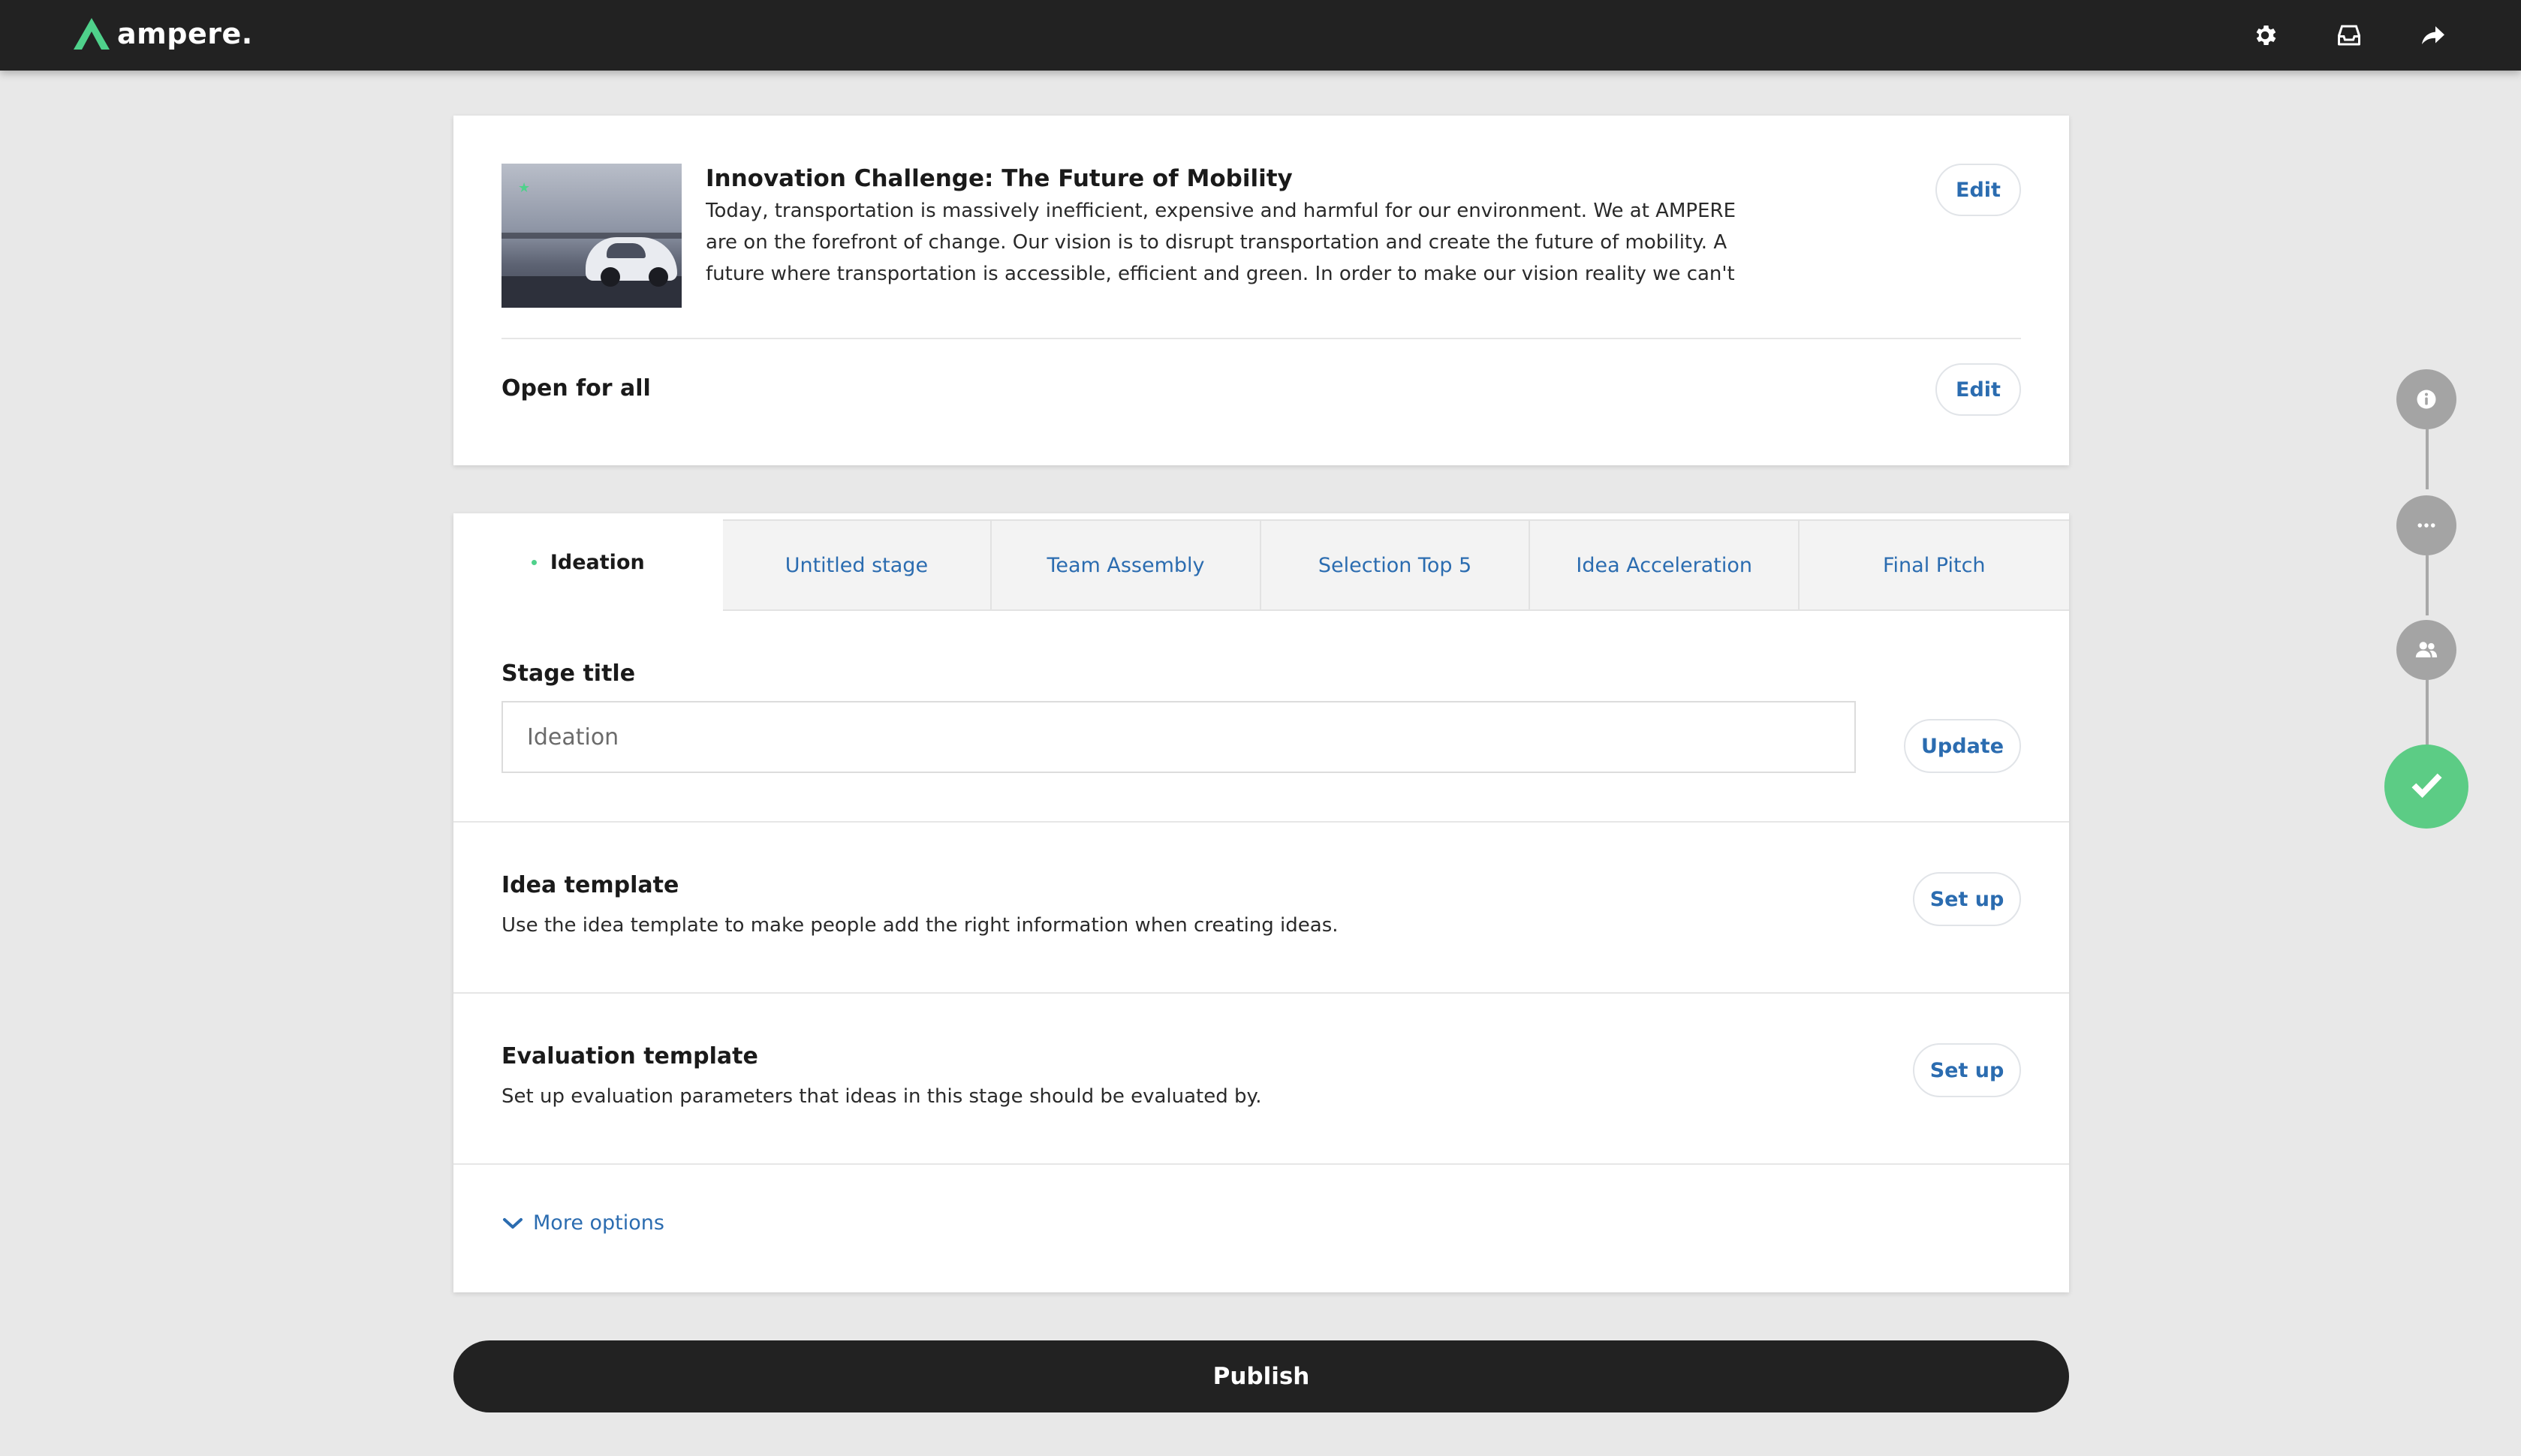 This screenshot has height=1456, width=2521. I want to click on tab-label: Final Pitch, so click(1934, 565).